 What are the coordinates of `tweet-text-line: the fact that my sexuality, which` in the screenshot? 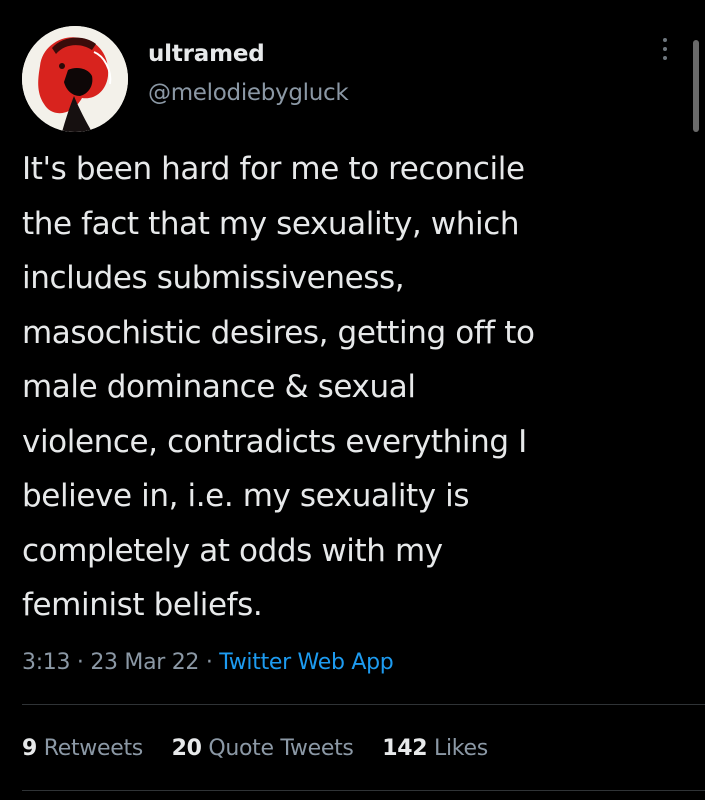 It's located at (271, 223).